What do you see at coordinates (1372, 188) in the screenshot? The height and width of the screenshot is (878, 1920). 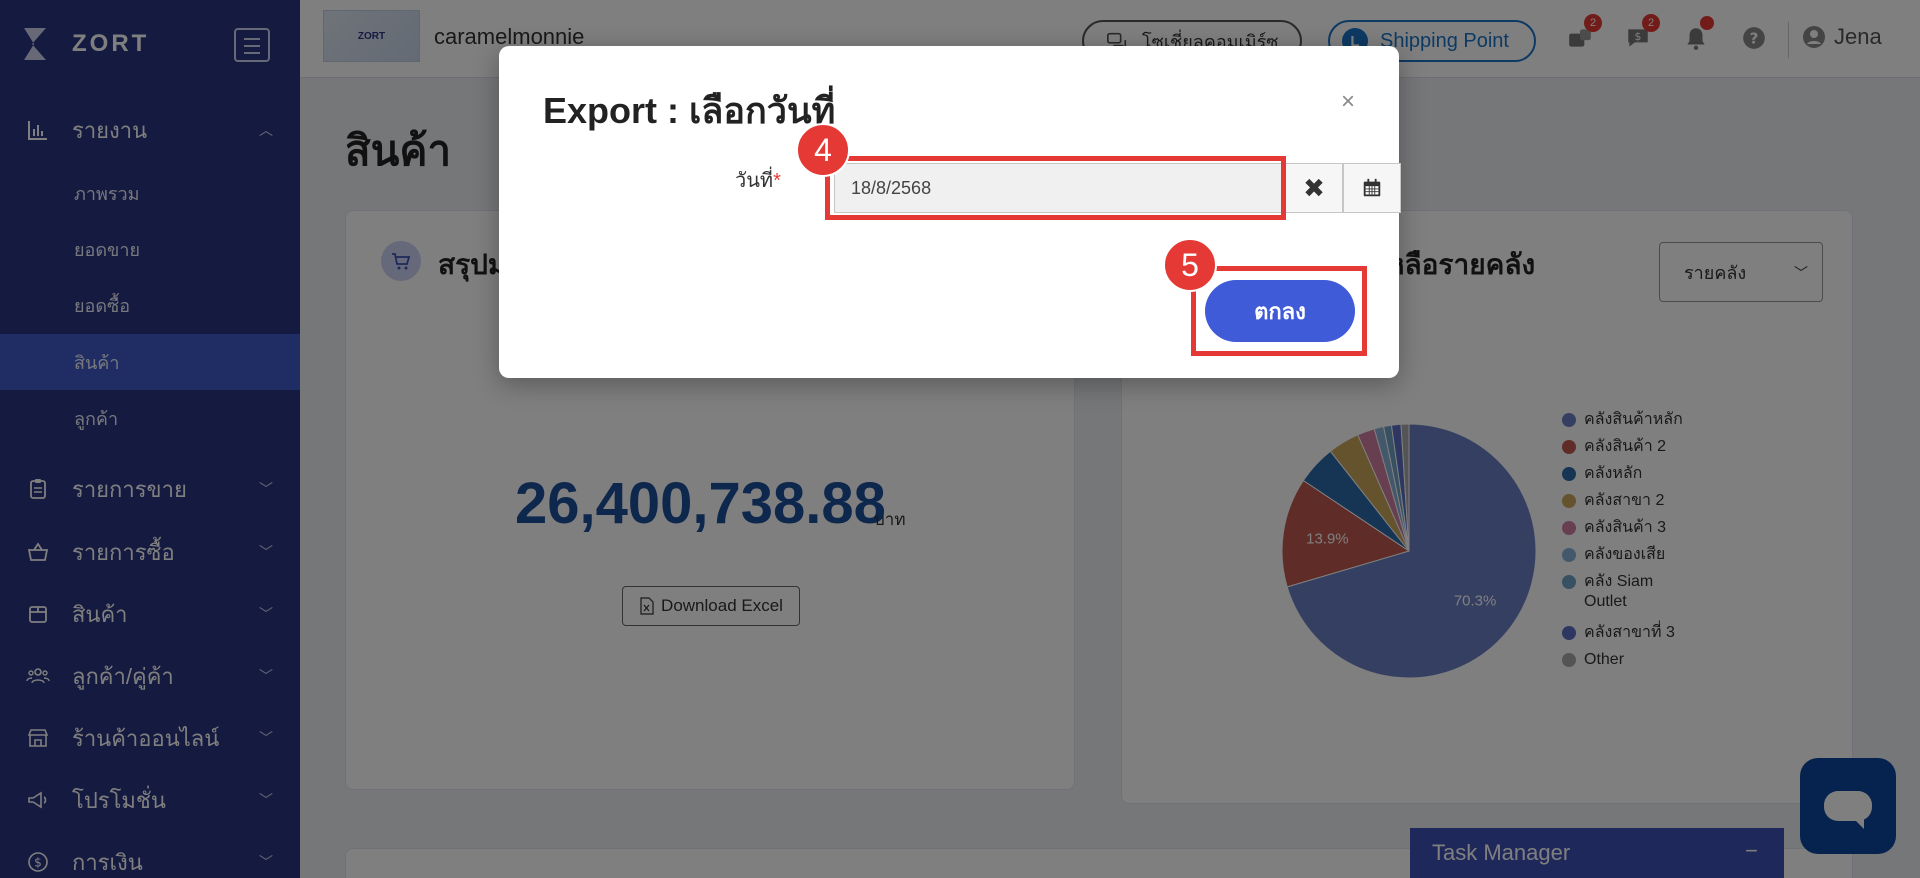 I see `calendar-icon` at bounding box center [1372, 188].